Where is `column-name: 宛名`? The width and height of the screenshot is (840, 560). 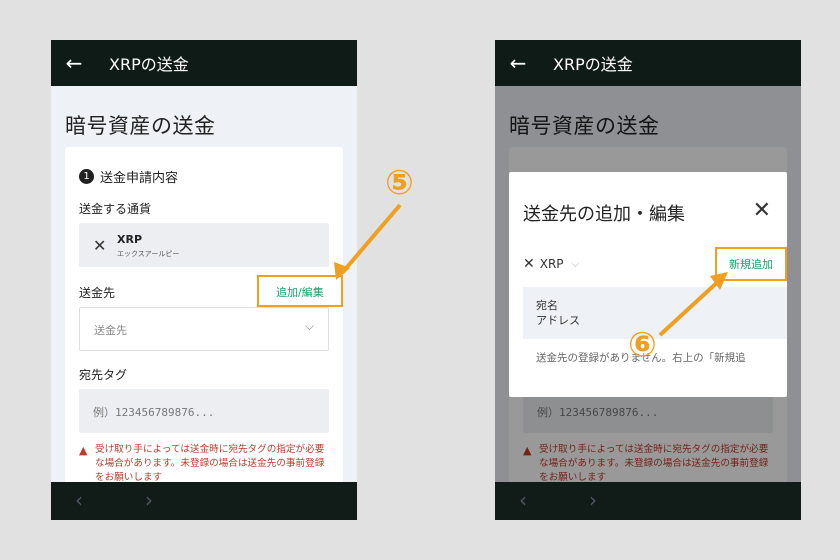 column-name: 宛名 is located at coordinates (547, 305).